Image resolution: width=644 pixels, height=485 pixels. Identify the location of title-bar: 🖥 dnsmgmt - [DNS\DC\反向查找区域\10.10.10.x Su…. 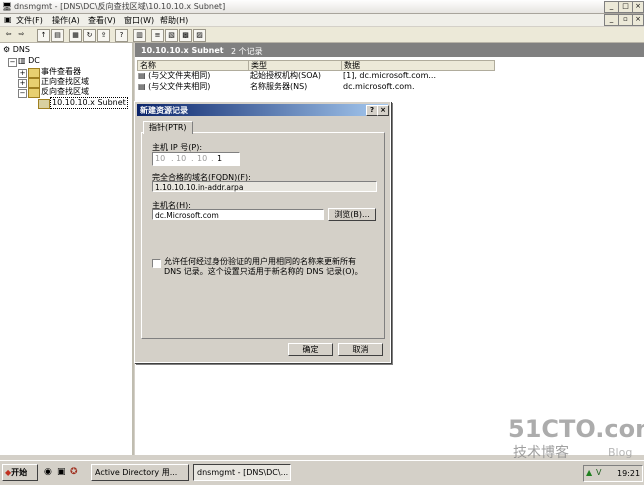
(322, 7).